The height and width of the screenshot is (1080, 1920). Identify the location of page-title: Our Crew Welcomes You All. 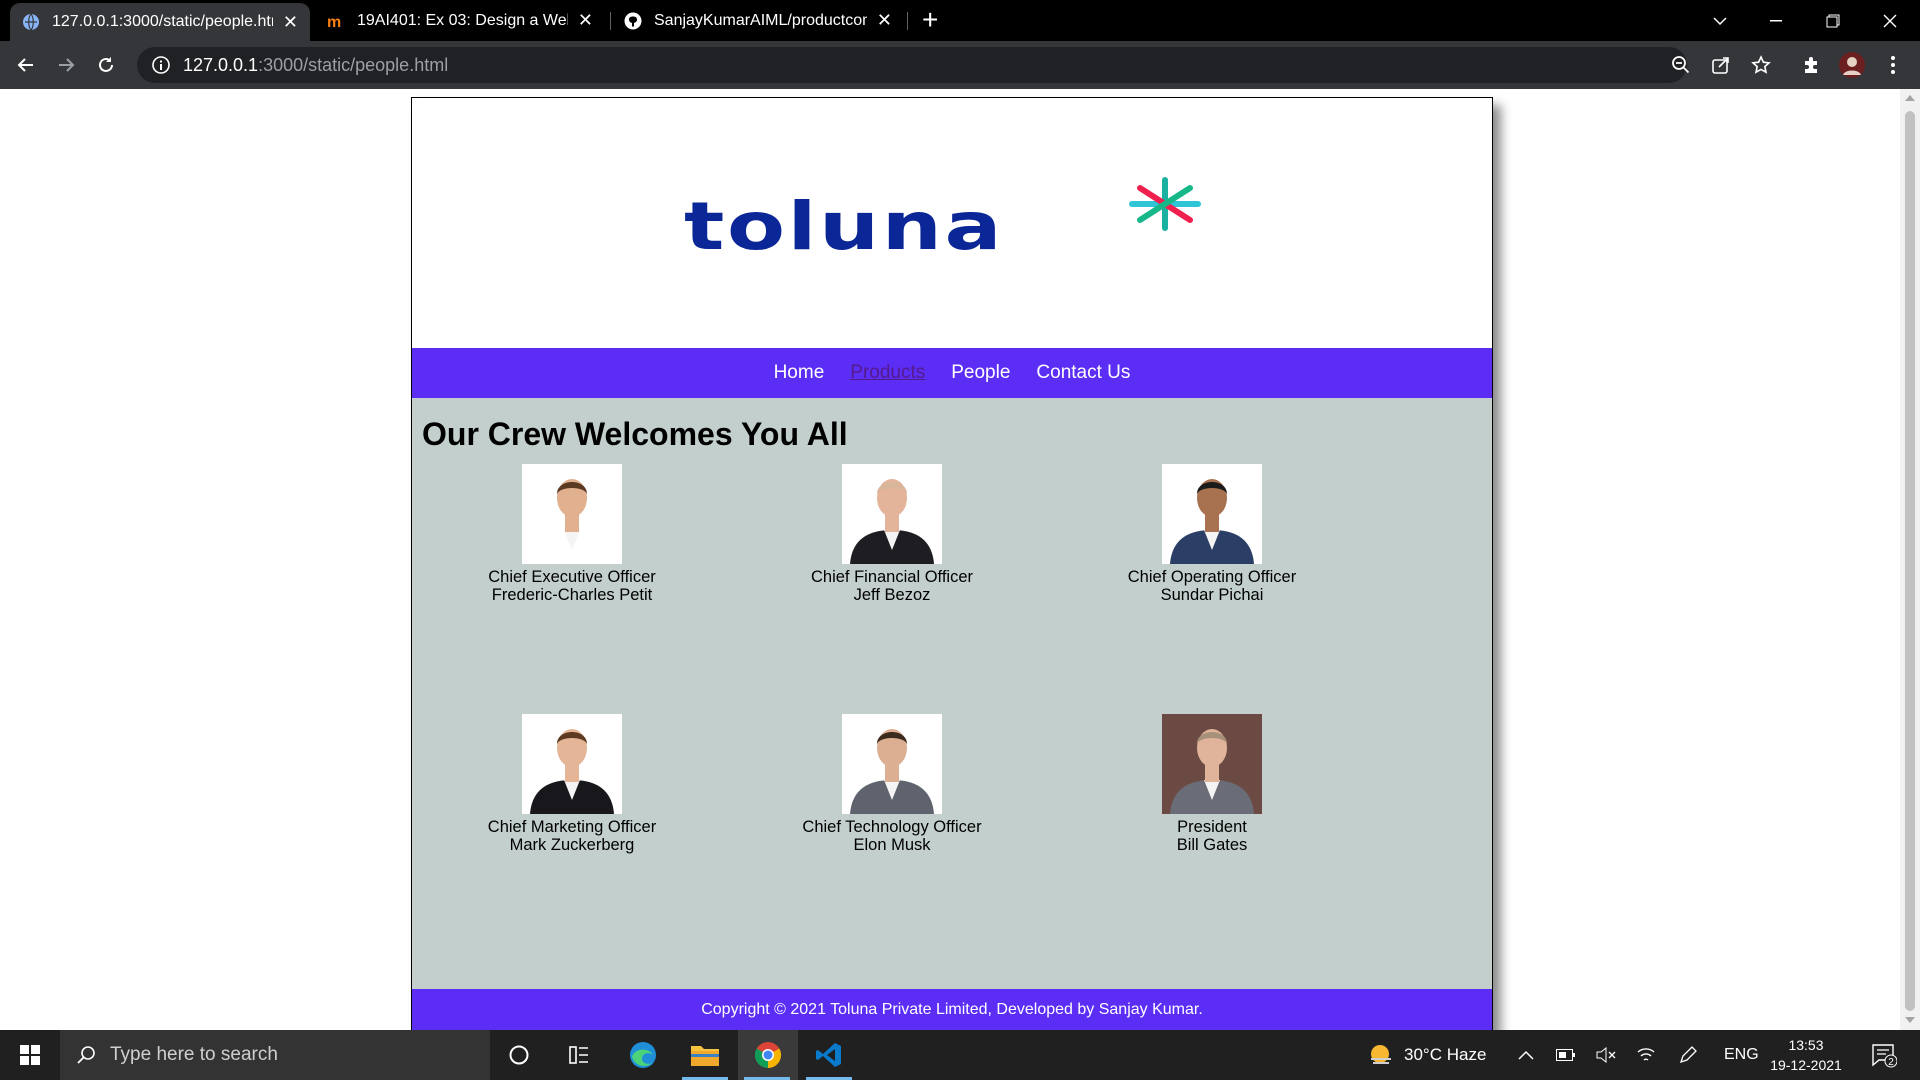
(635, 434).